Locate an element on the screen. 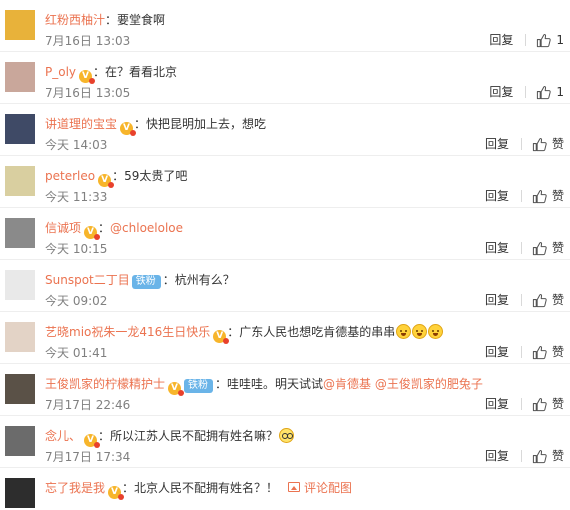 Image resolution: width=570 pixels, height=510 pixels. mention-link: @chloeloloe is located at coordinates (146, 228).